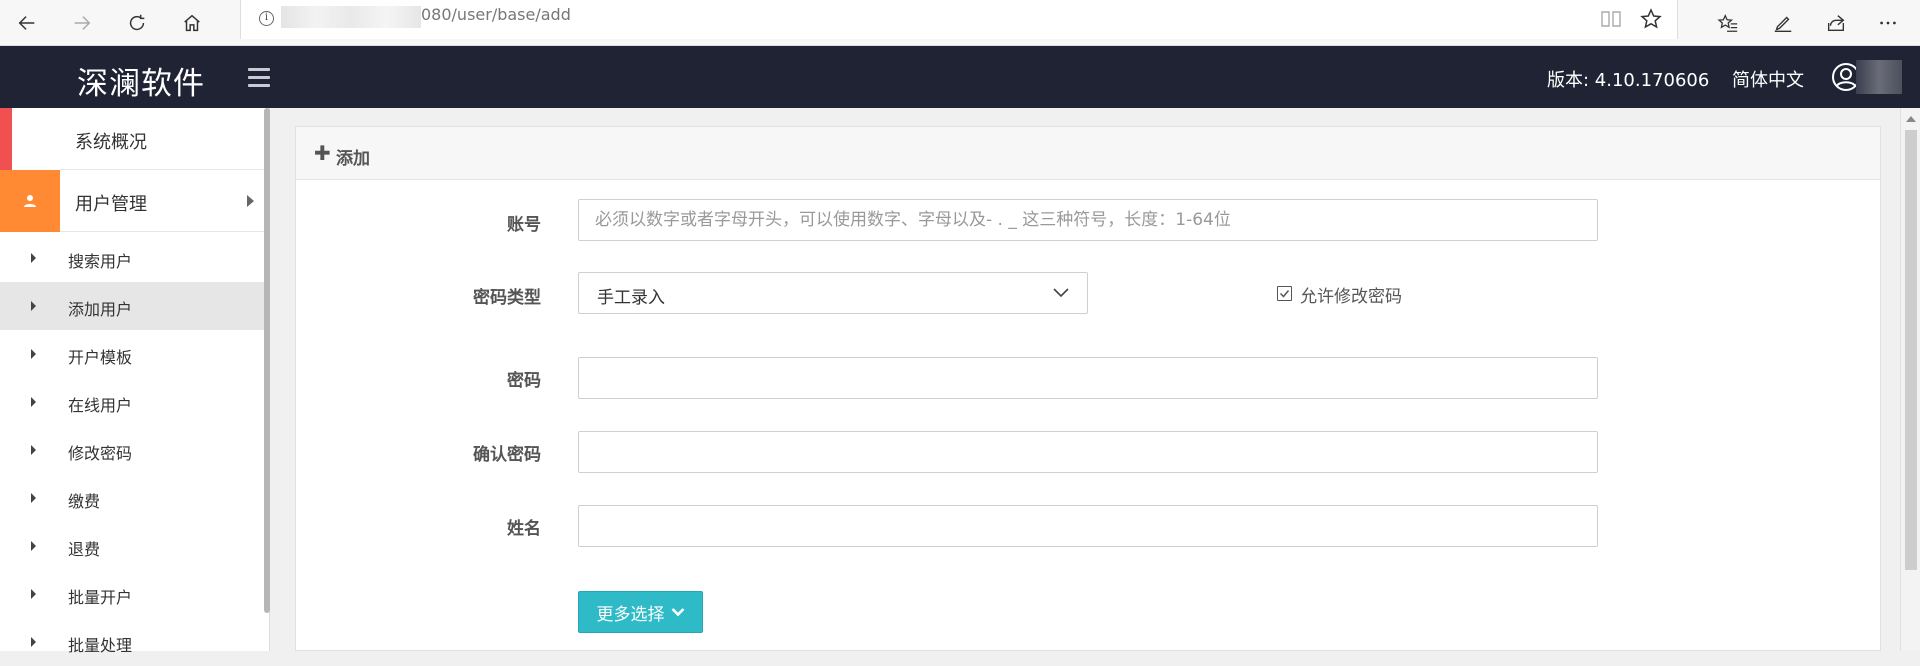 This screenshot has height=666, width=1920. I want to click on sidebar-subitem-label: 添加用户, so click(100, 309).